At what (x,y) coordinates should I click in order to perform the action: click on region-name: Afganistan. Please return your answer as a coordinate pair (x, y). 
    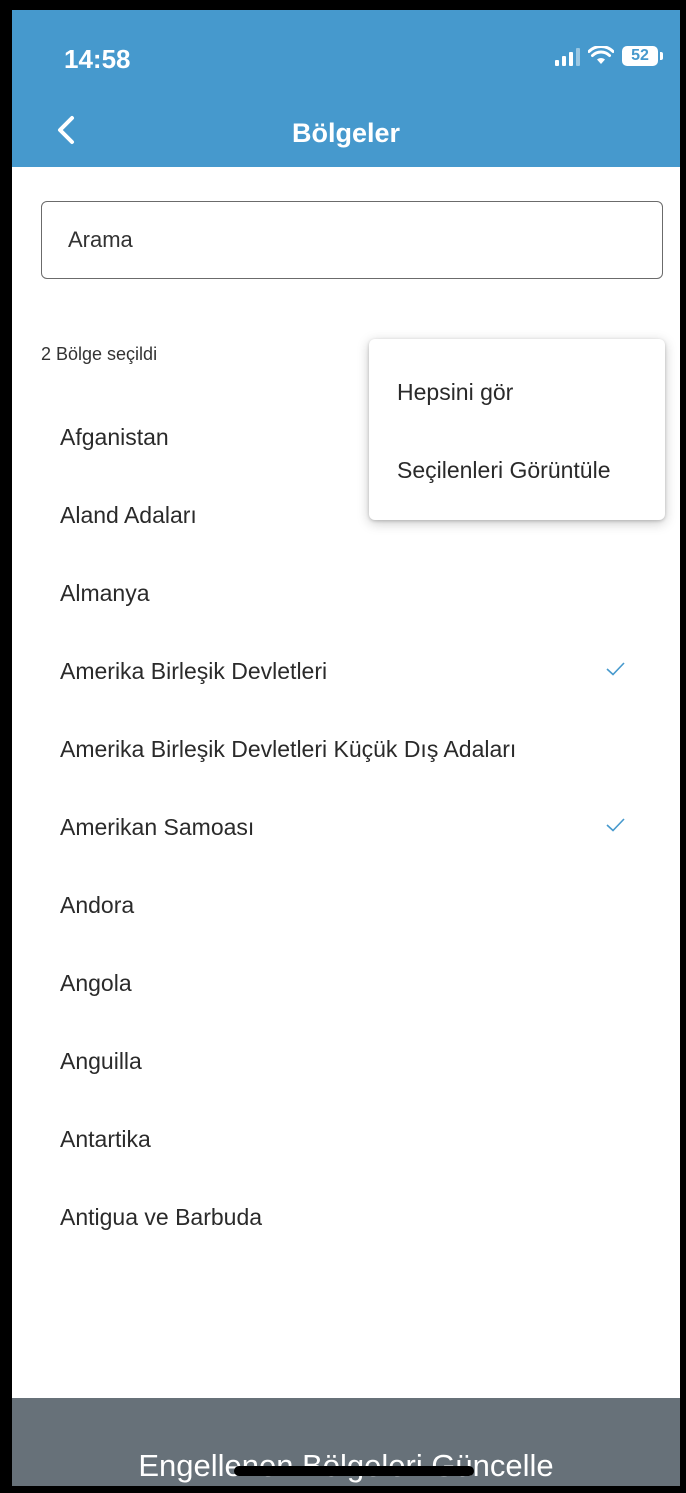
    Looking at the image, I should click on (114, 436).